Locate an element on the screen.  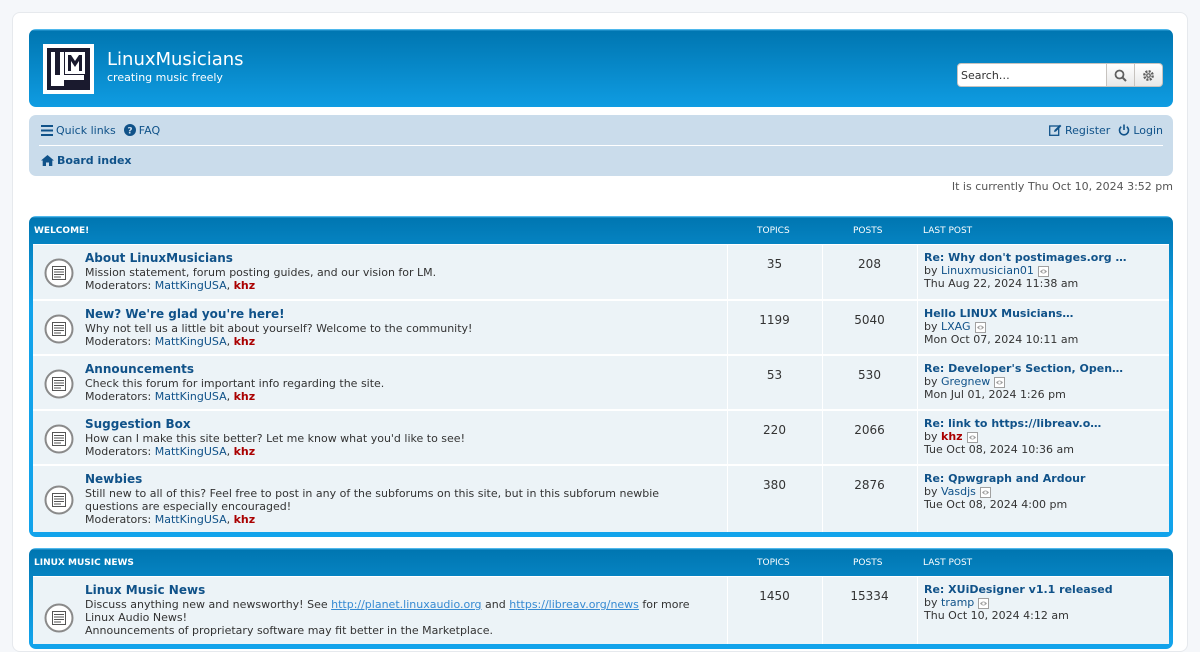
last-post-author-line: by Linuxmusician01 is located at coordinates (1025, 270).